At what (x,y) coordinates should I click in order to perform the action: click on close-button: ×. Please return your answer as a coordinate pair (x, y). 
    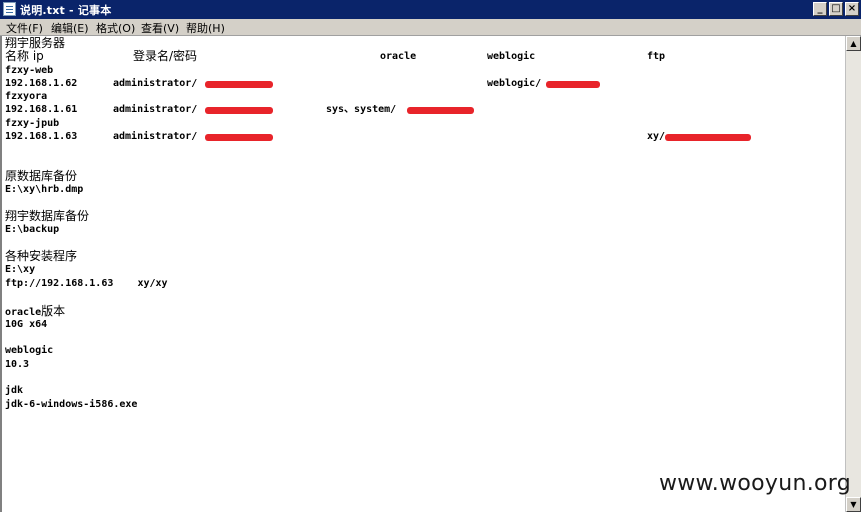
    Looking at the image, I should click on (852, 9).